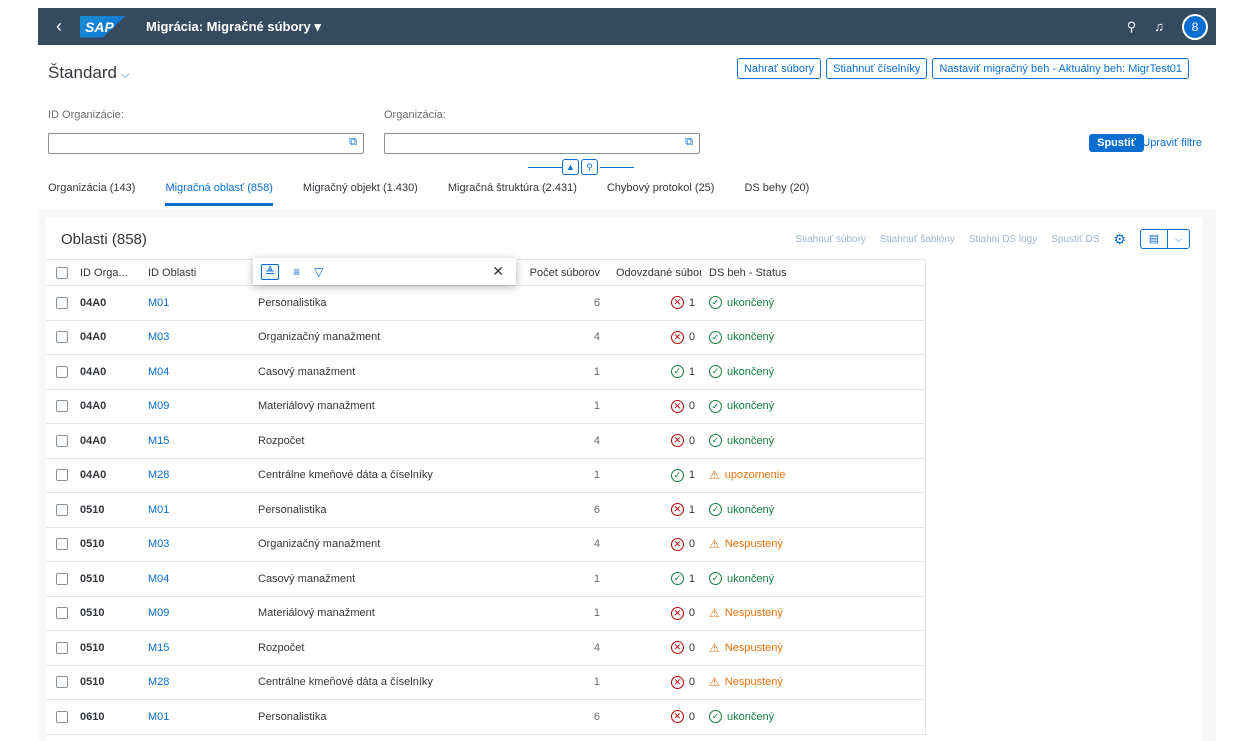 Image resolution: width=1238 pixels, height=741 pixels. Describe the element at coordinates (877, 68) in the screenshot. I see `download-codelists-button: Stiahnuť číselníky` at that location.